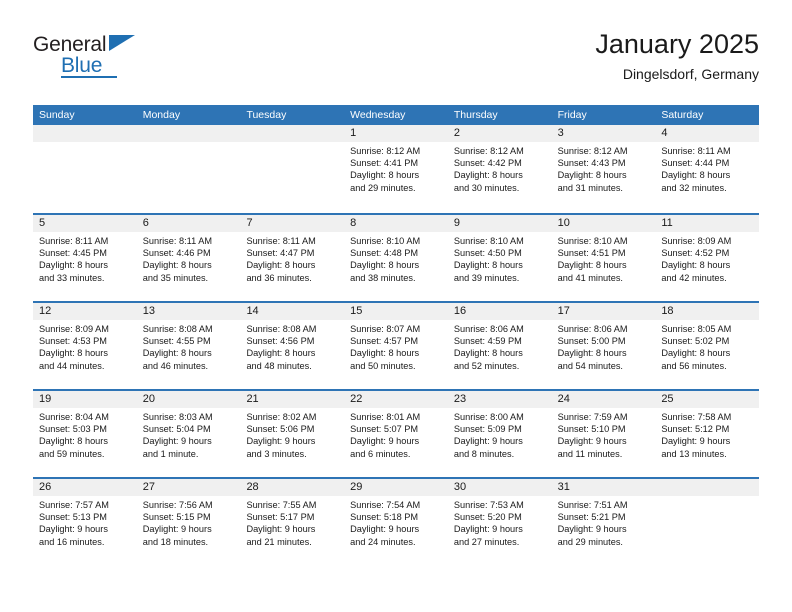  What do you see at coordinates (383, 365) in the screenshot?
I see `day-daylight-line2-text: and 50 minutes.` at bounding box center [383, 365].